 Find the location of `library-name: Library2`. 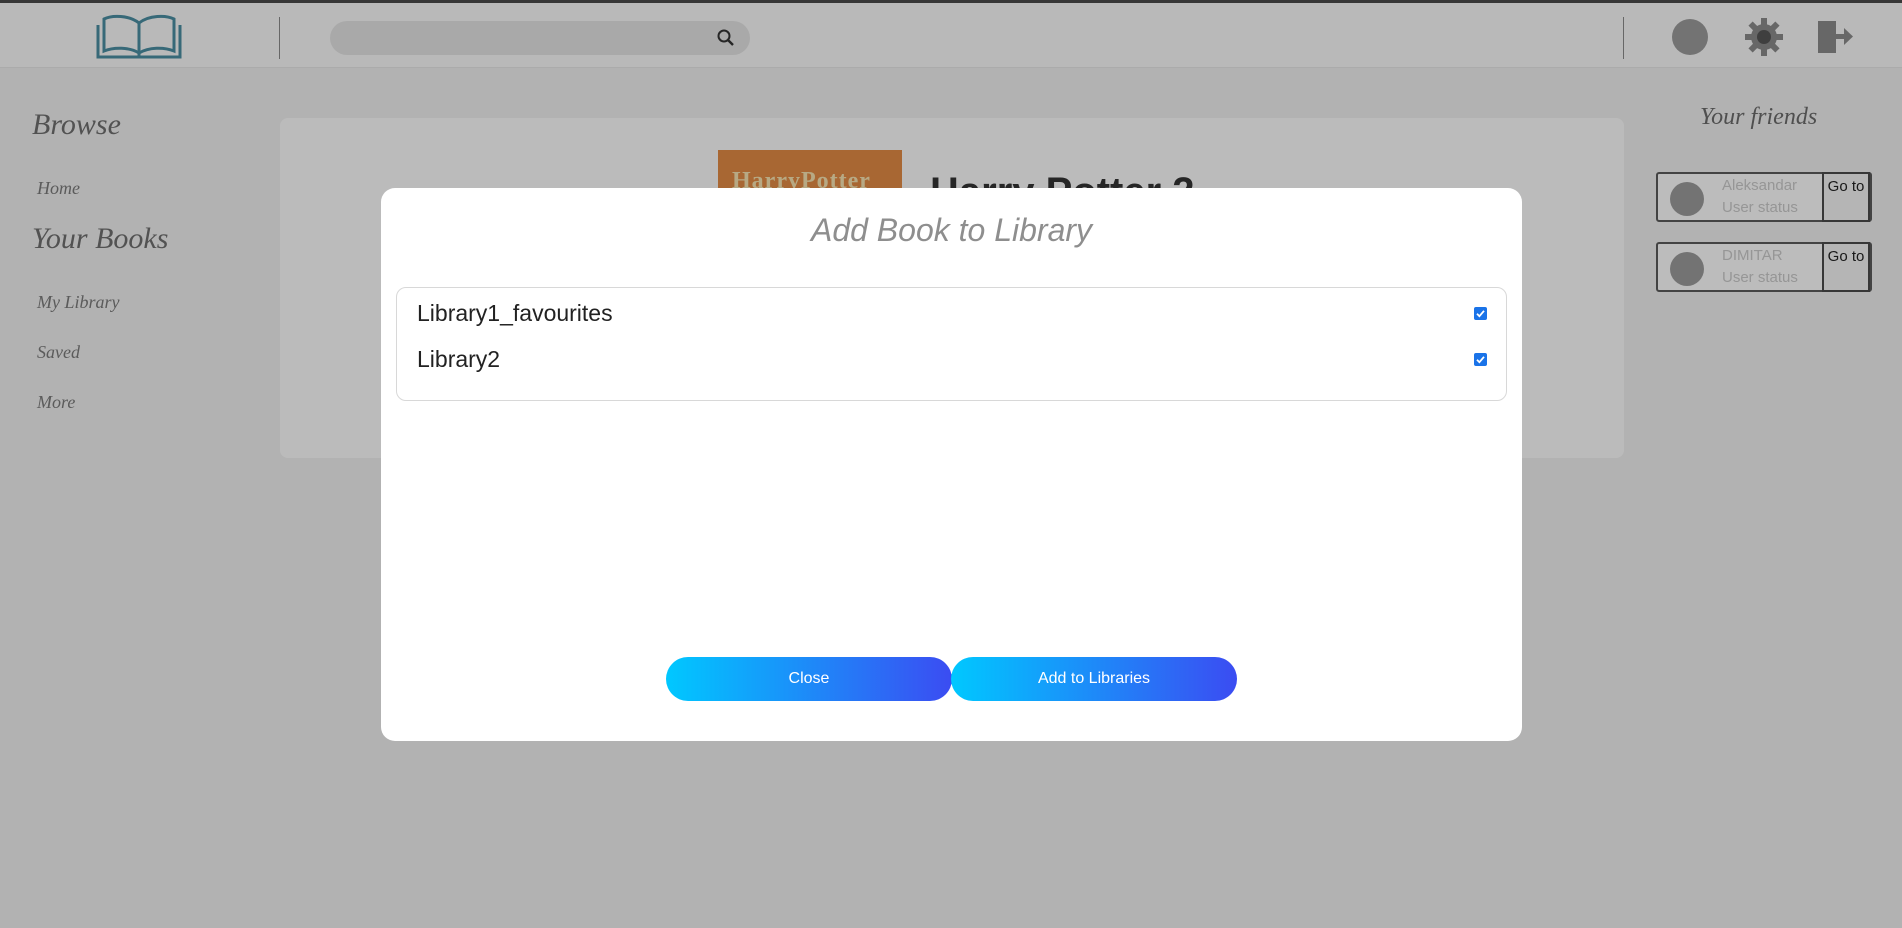

library-name: Library2 is located at coordinates (459, 359).